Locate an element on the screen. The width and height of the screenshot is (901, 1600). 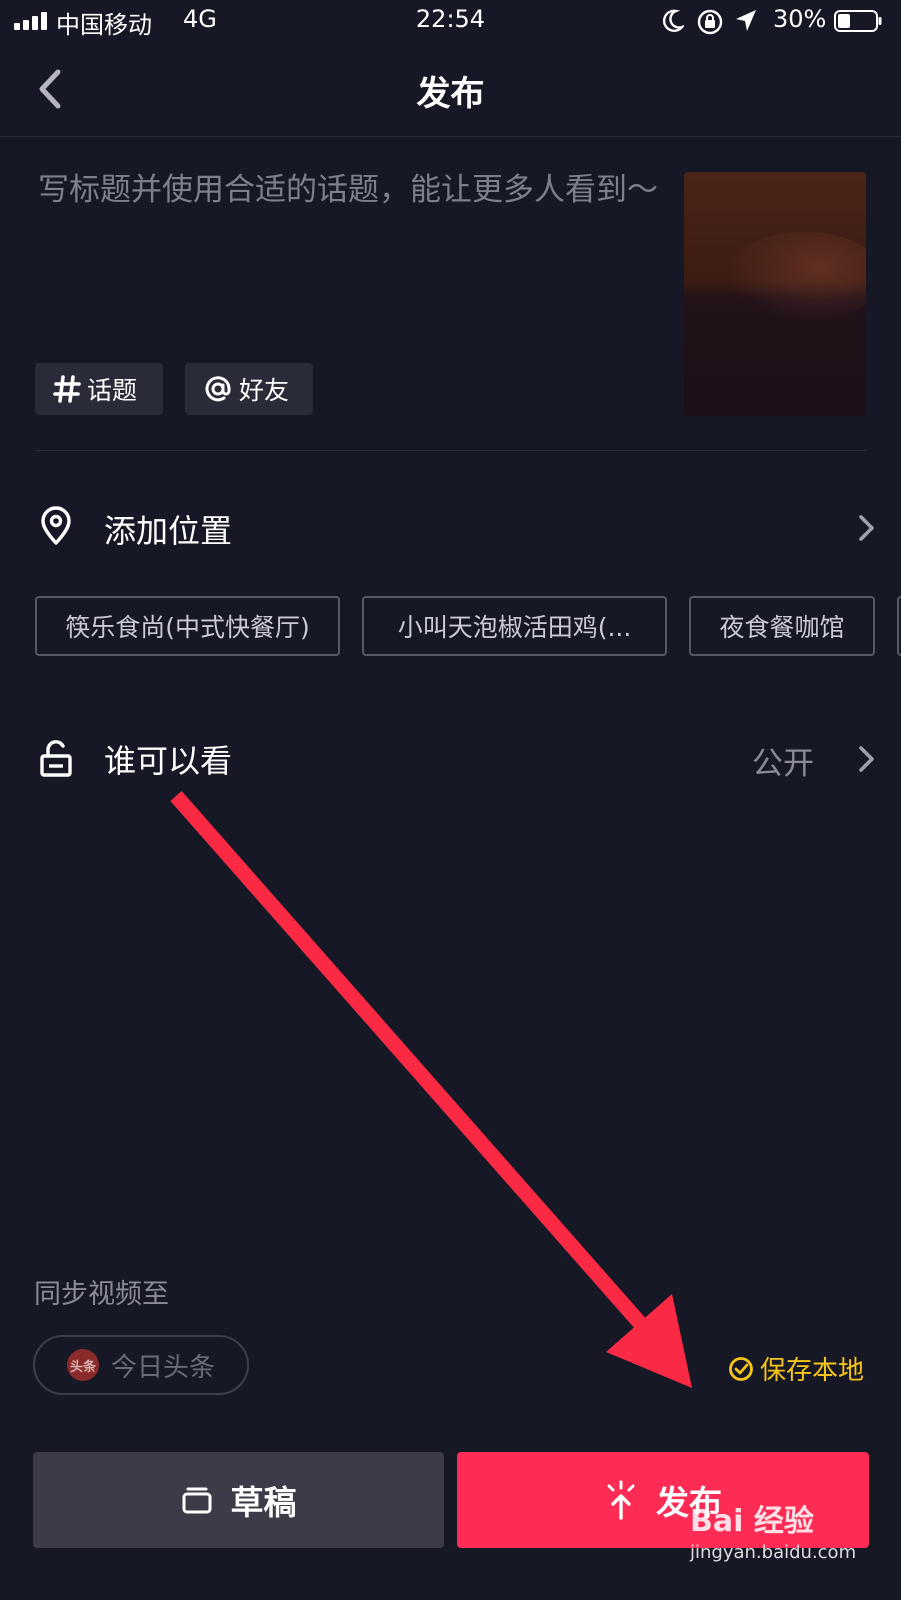
add-location-label: 添加位置 is located at coordinates (168, 531).